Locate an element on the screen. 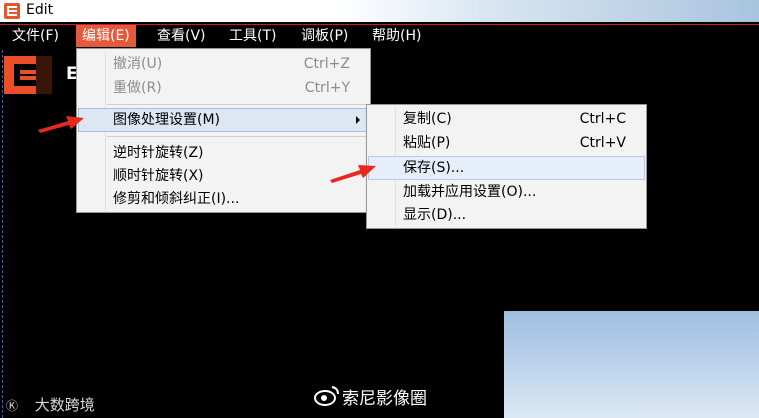 This screenshot has width=759, height=418. menu-item-label: 撤消(U) is located at coordinates (138, 64).